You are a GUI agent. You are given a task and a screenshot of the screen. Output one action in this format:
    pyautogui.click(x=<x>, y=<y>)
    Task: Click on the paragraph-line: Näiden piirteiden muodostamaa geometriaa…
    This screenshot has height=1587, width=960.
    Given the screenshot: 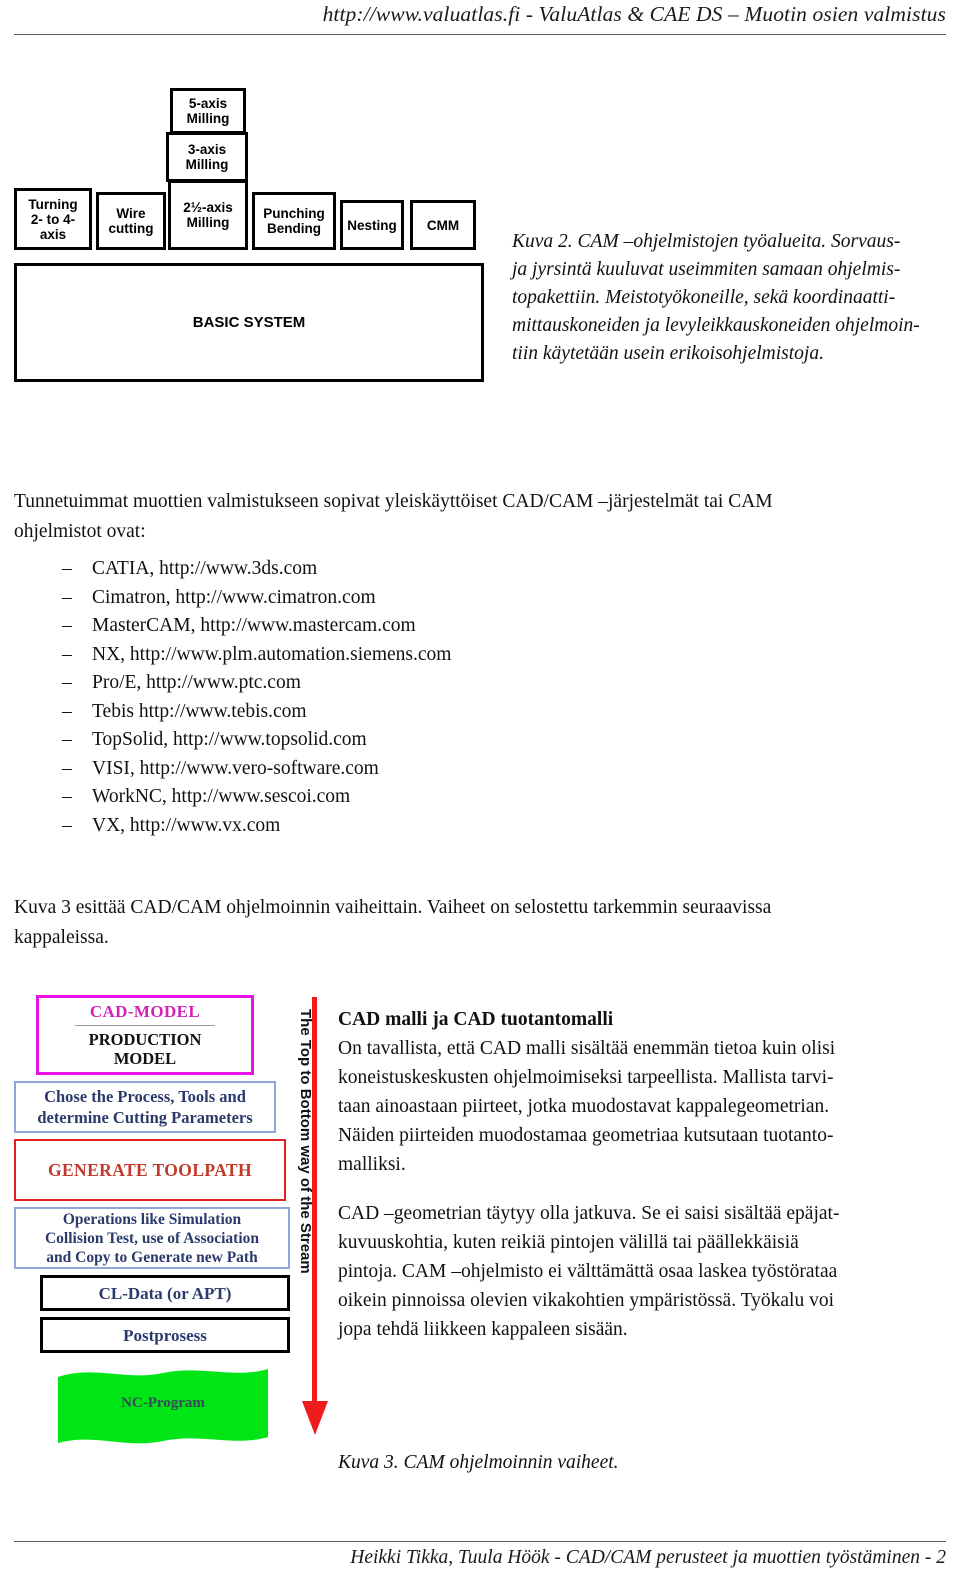 What is the action you would take?
    pyautogui.click(x=586, y=1135)
    